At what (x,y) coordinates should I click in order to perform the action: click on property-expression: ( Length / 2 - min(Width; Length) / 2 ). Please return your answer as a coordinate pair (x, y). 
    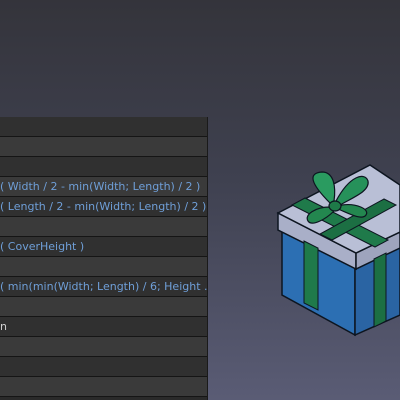
    Looking at the image, I should click on (103, 206).